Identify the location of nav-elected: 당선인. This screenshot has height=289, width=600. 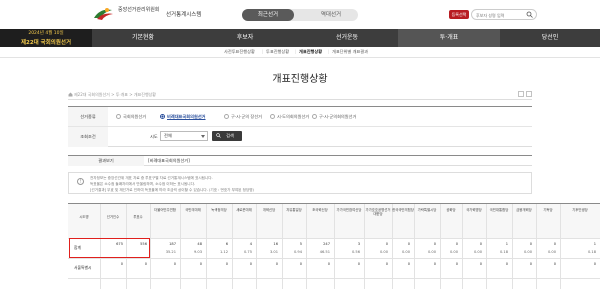
(550, 38).